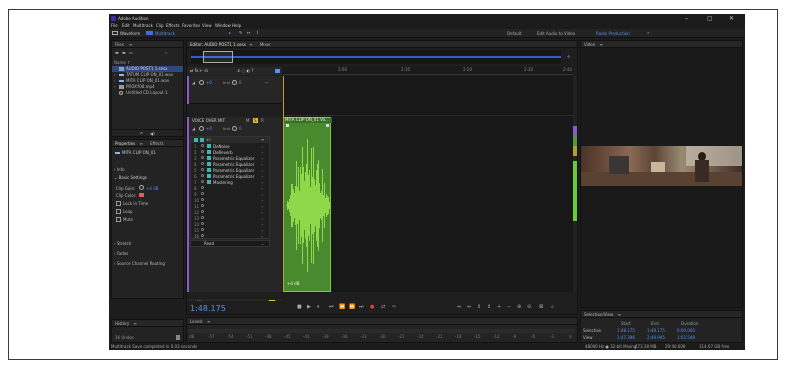 This screenshot has width=787, height=368. I want to click on waveform-button: Waveform, so click(130, 34).